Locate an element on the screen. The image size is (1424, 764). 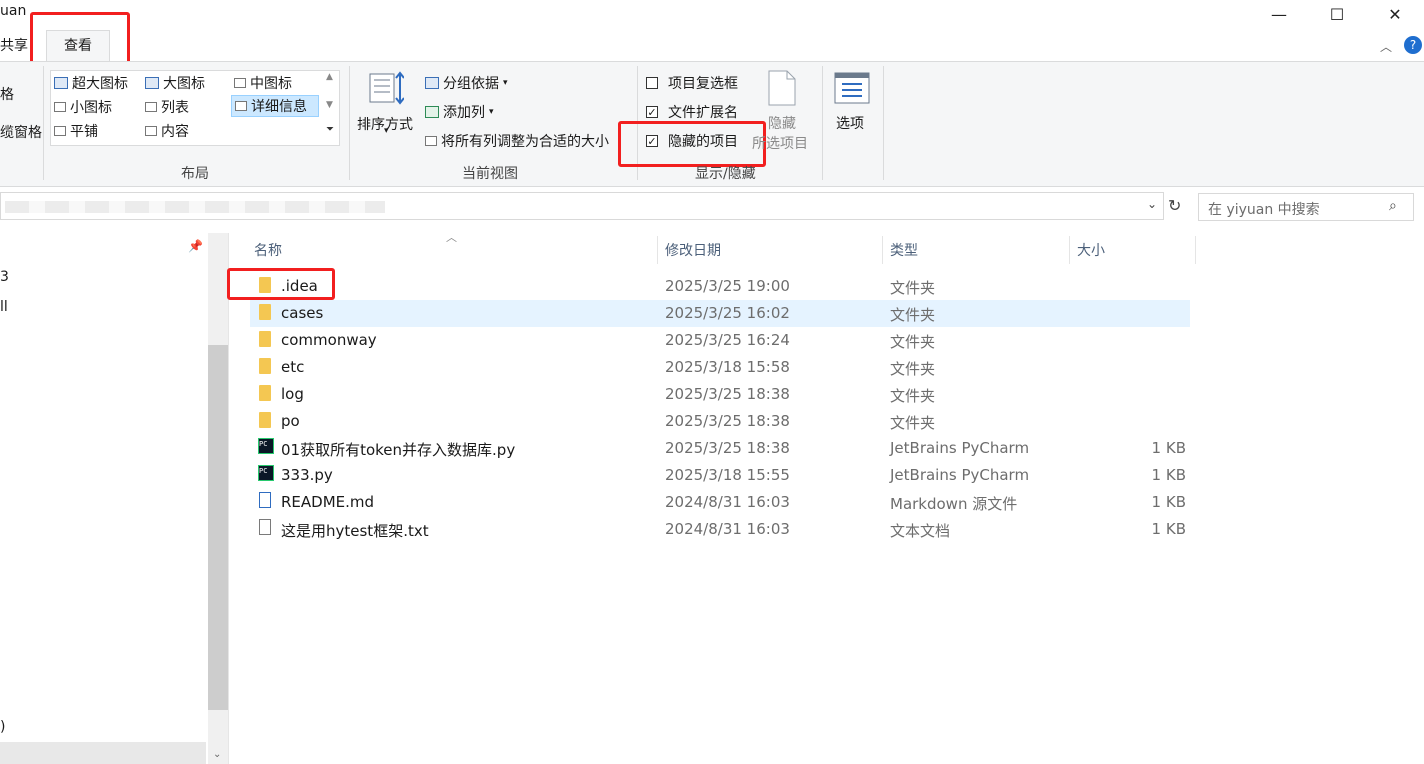
add-columns-icon is located at coordinates (432, 112).